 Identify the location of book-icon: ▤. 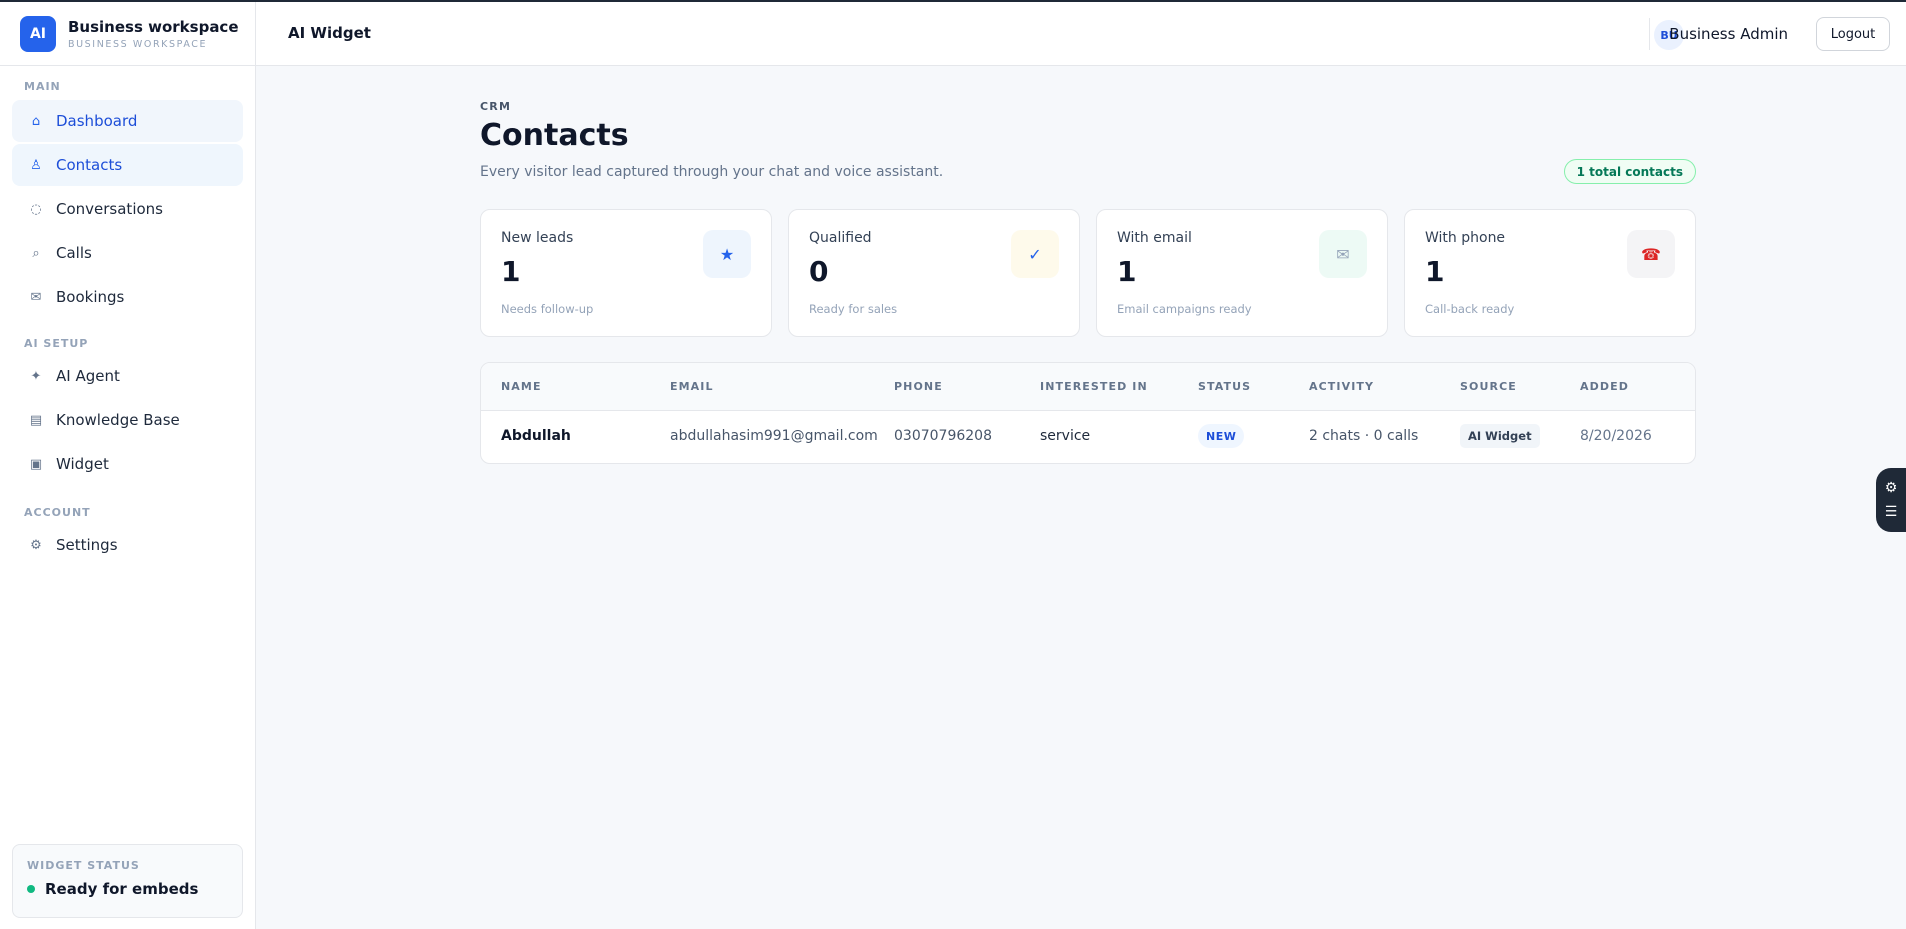
(36, 420).